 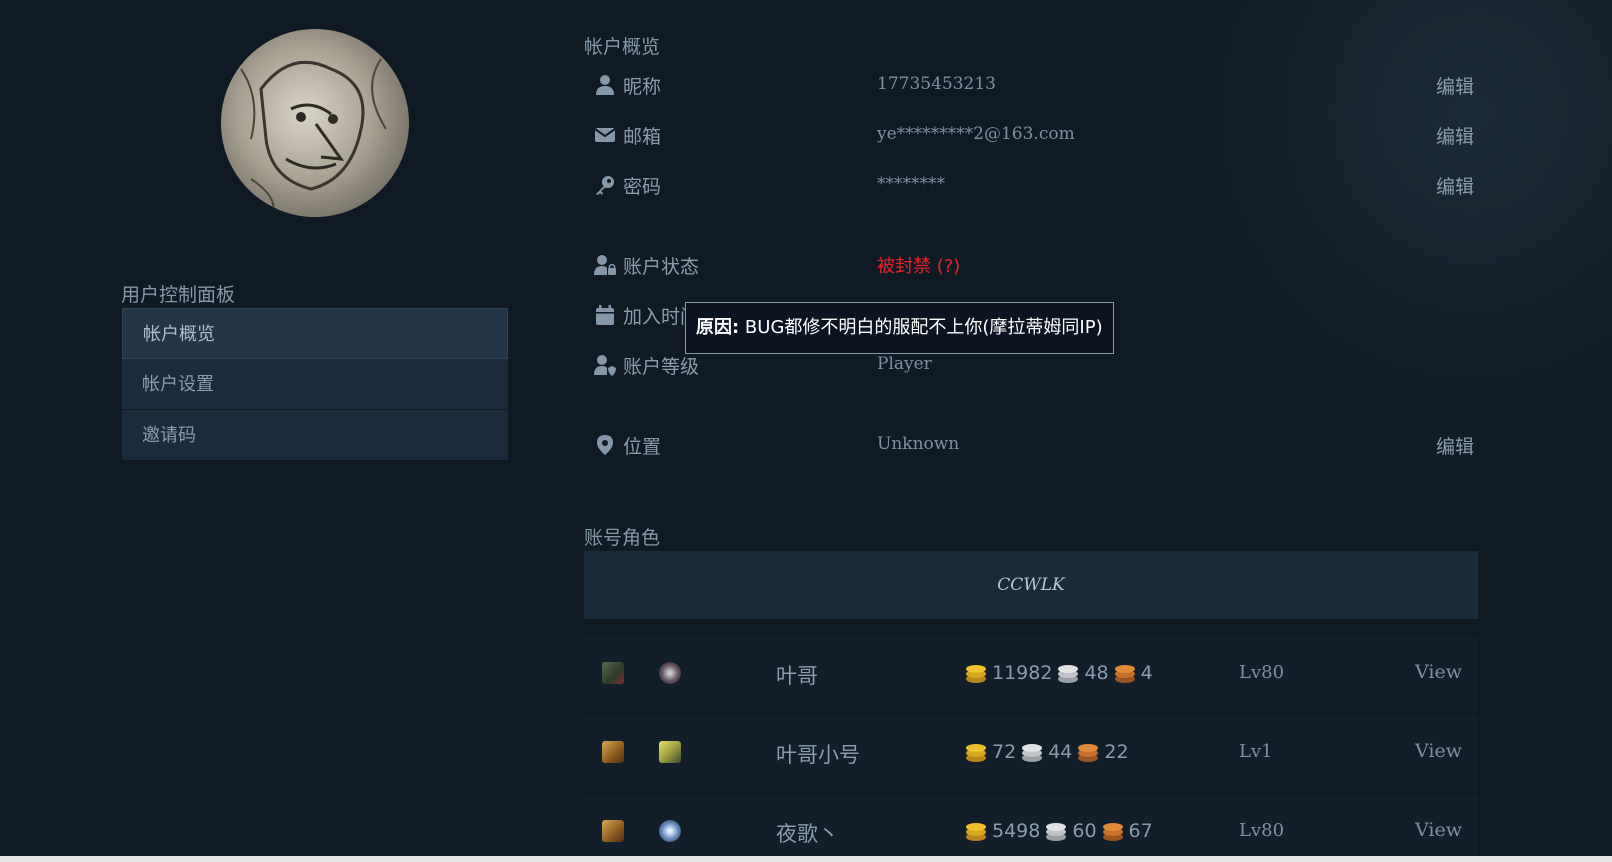 I want to click on character-name: 叶哥小号, so click(x=818, y=755).